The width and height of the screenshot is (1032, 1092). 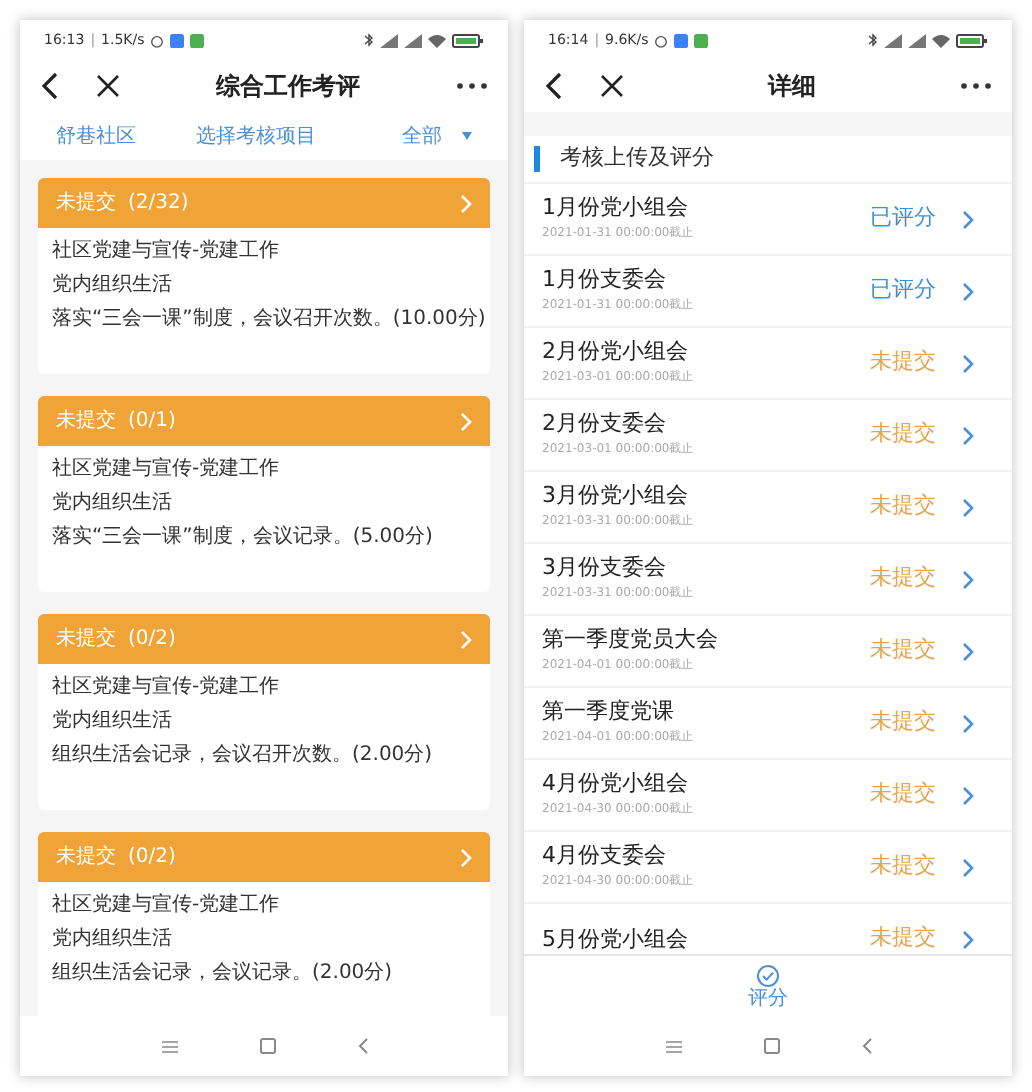 I want to click on card-text: 落实“三会一课”制度，会议记录。(5.00分), so click(x=243, y=537).